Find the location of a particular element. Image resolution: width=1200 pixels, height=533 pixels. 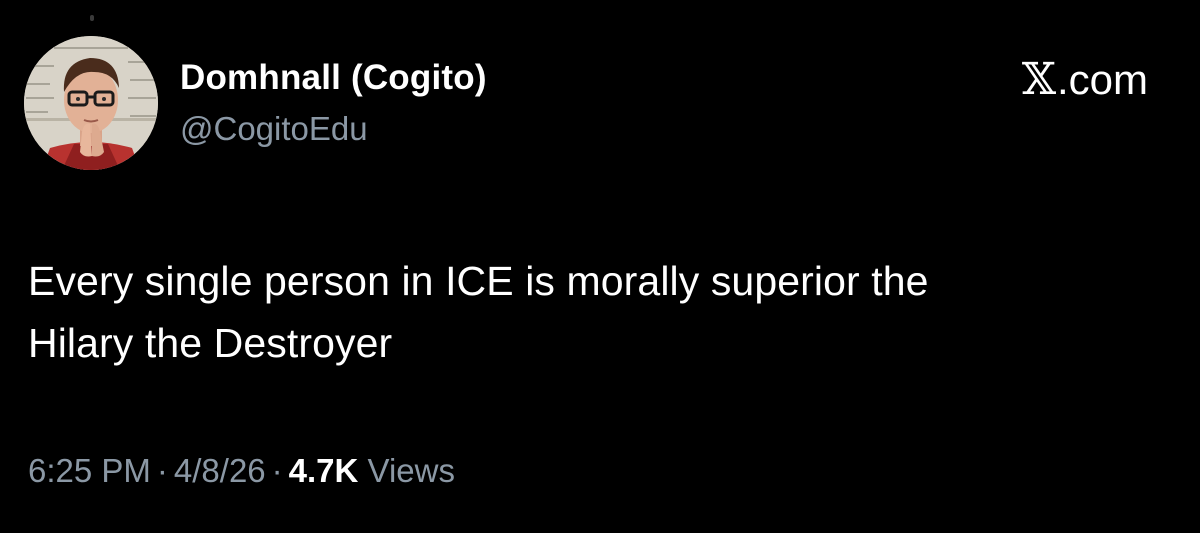

x-logo: 𝕏 .com is located at coordinates (1085, 80).